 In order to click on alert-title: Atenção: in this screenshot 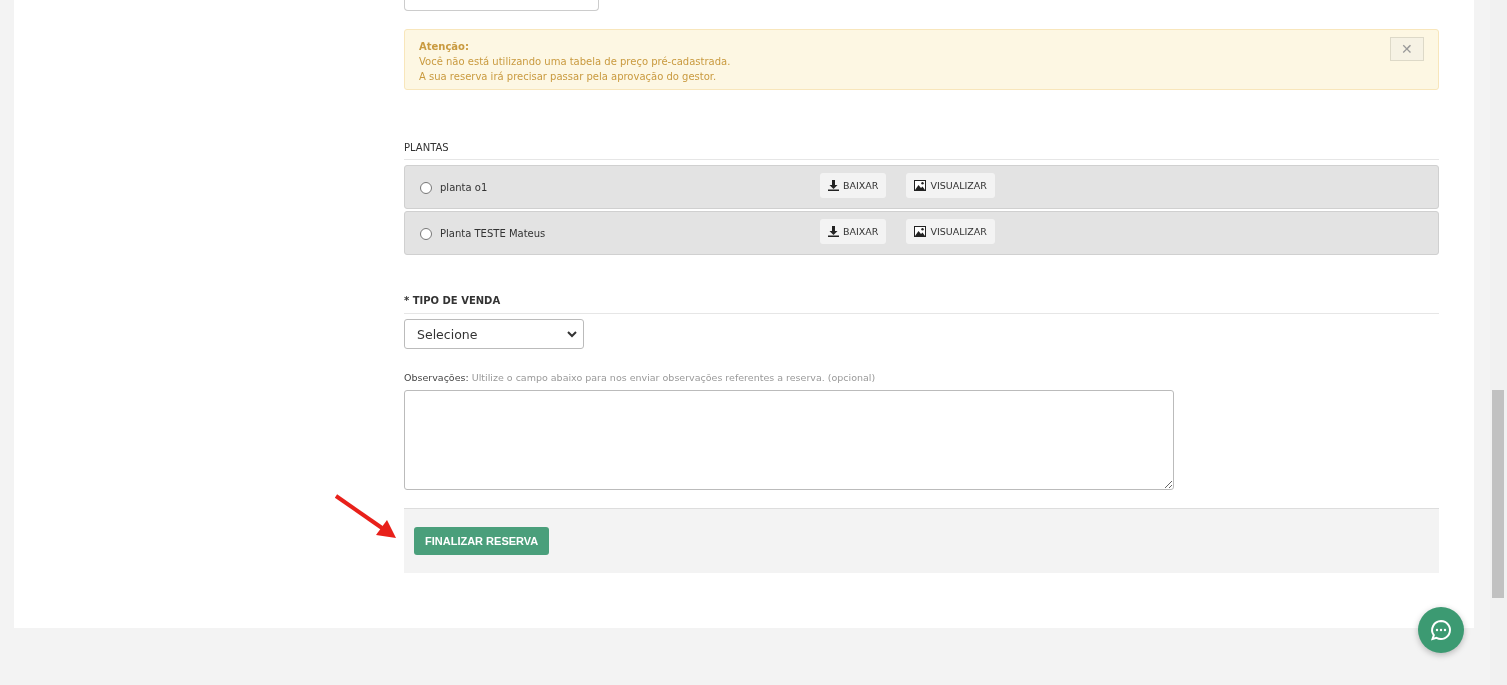, I will do `click(444, 47)`.